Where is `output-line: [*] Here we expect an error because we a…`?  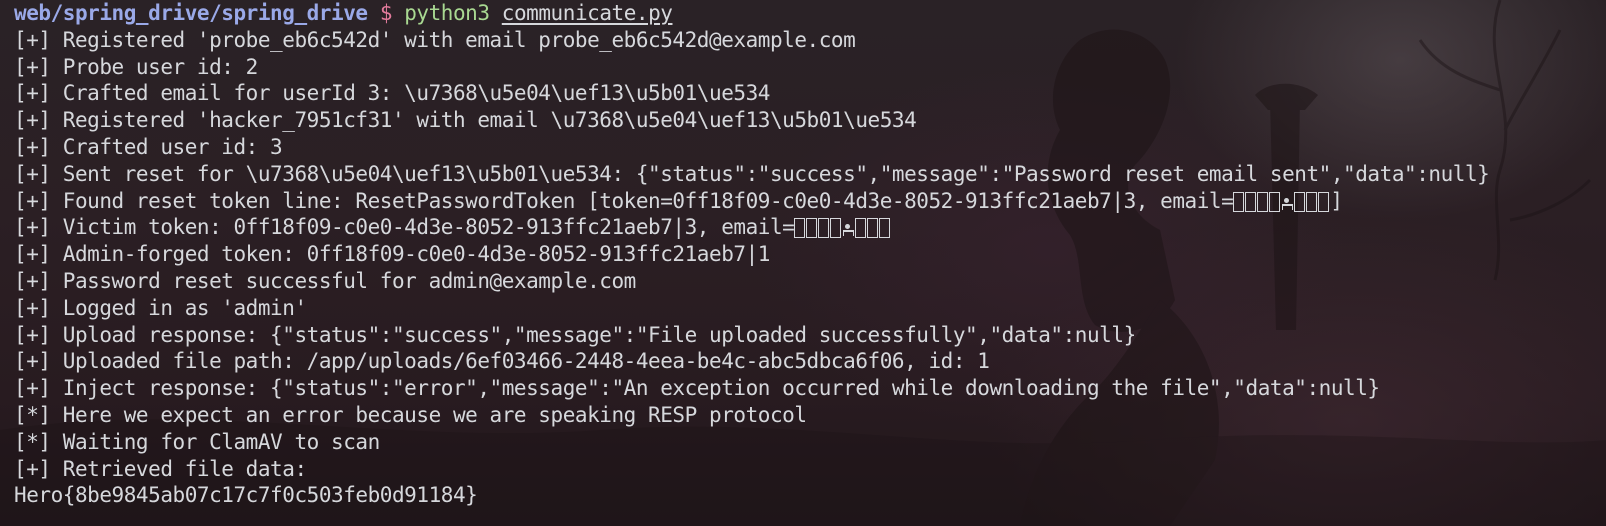
output-line: [*] Here we expect an error because we a… is located at coordinates (410, 414).